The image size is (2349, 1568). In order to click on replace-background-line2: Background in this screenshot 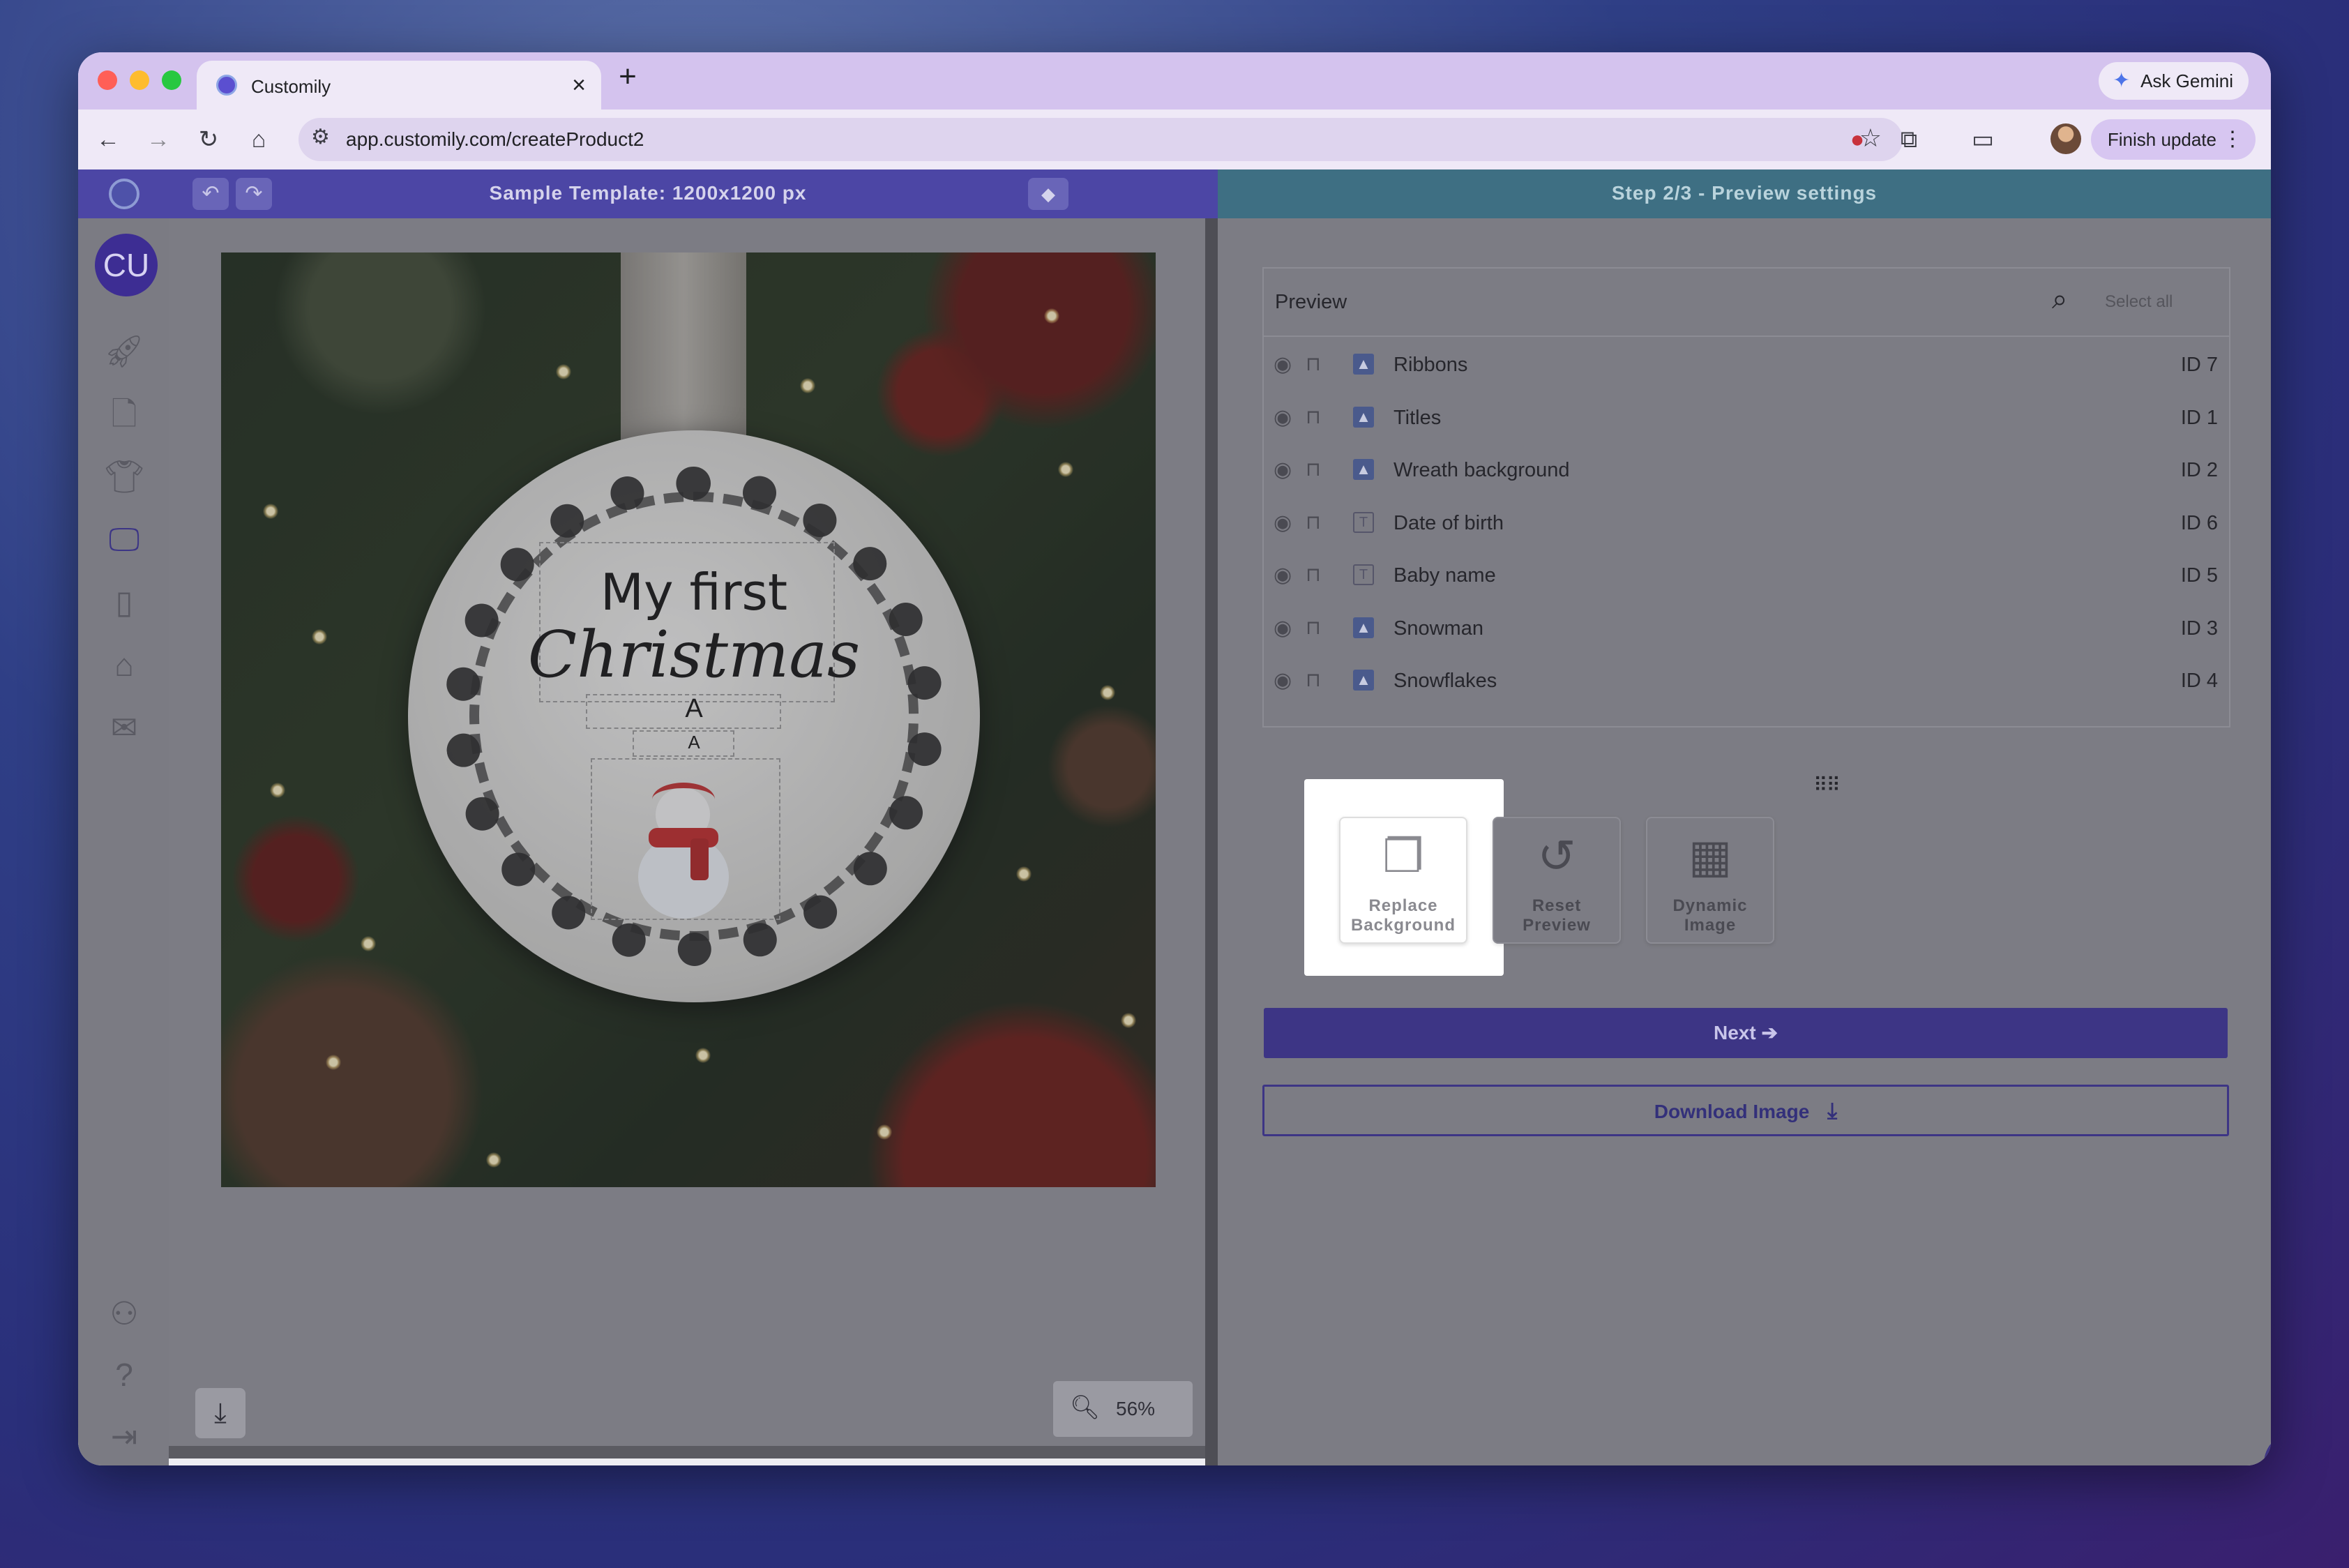, I will do `click(1403, 925)`.